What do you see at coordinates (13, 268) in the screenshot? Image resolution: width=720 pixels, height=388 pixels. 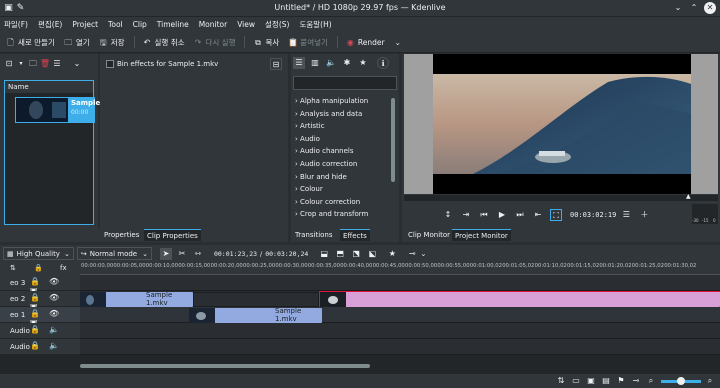 I see `track-menu-icon: ⇅` at bounding box center [13, 268].